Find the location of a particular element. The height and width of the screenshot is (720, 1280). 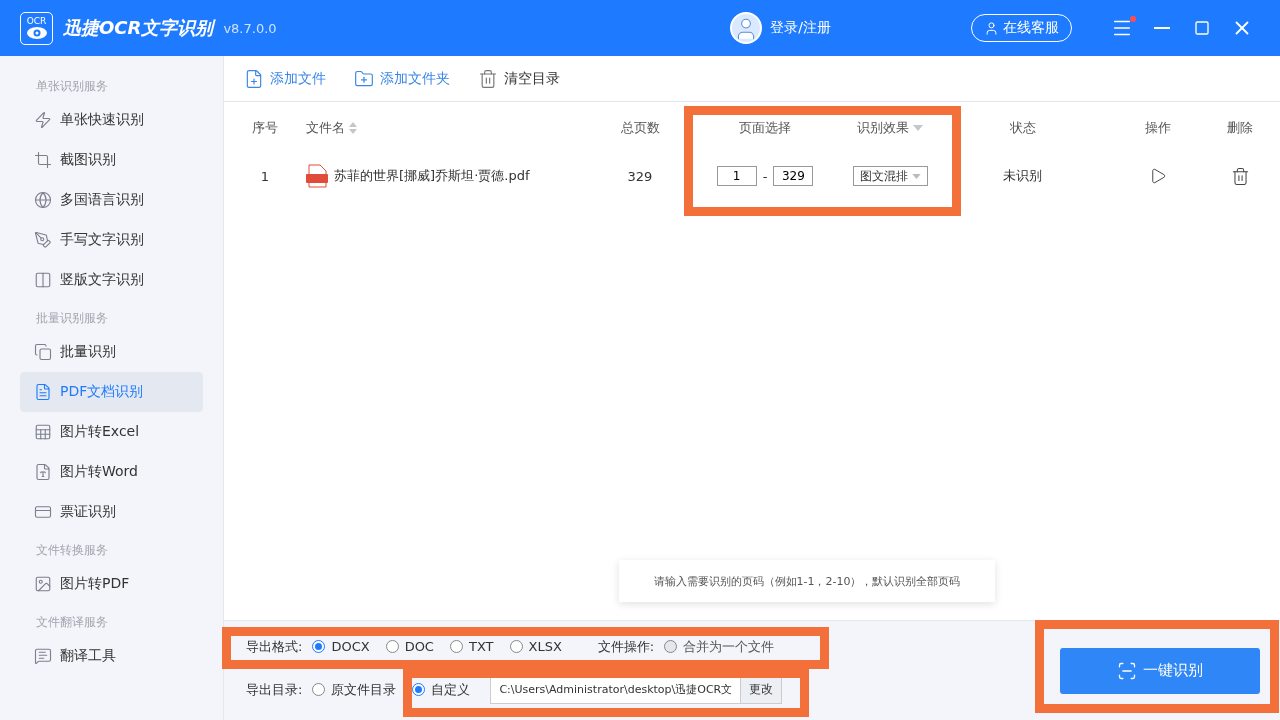

maximize-icon is located at coordinates (1202, 28).